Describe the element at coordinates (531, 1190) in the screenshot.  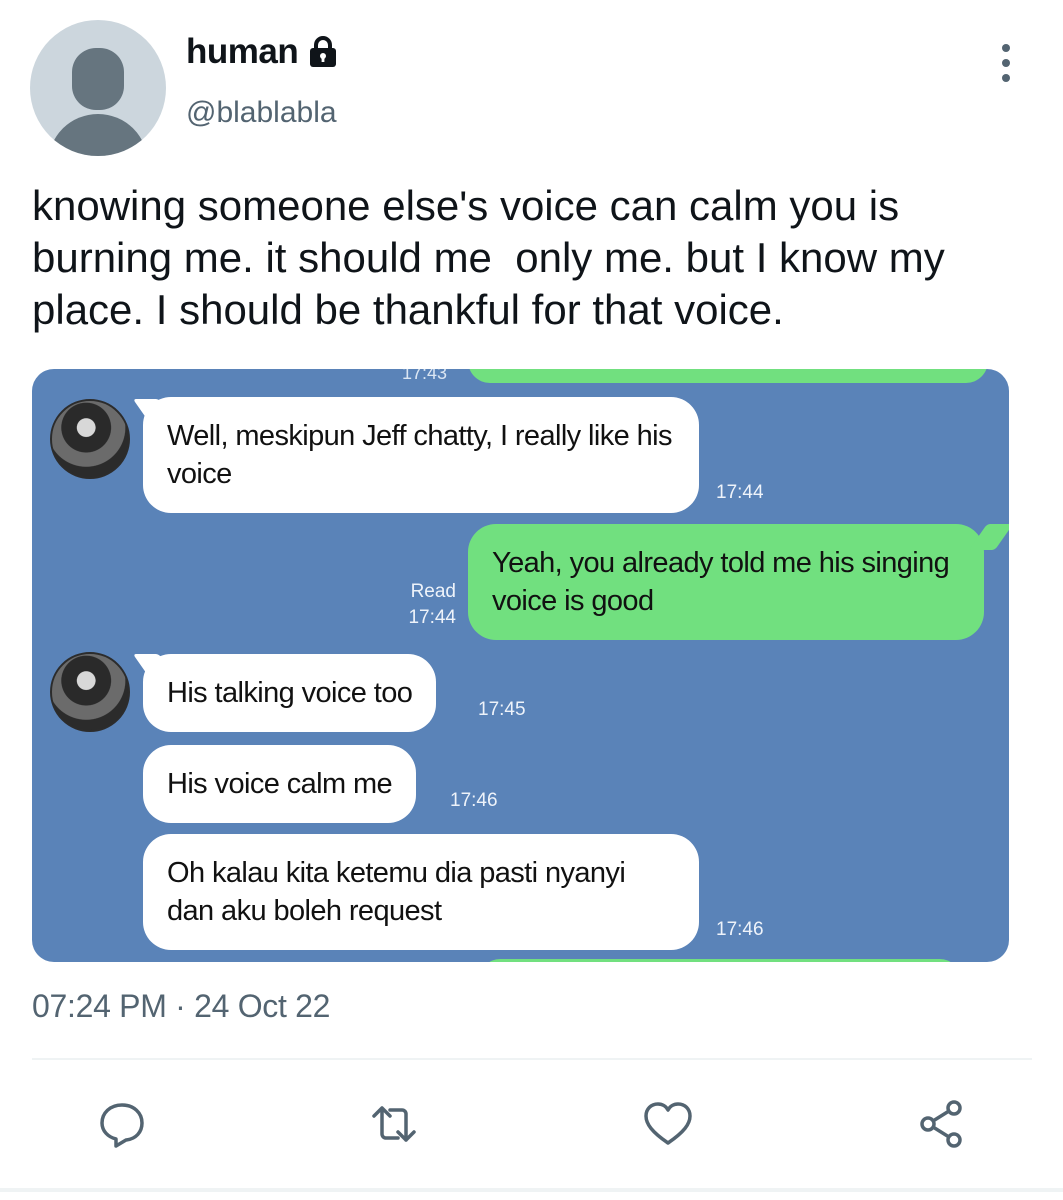
I see `bottom-border` at that location.